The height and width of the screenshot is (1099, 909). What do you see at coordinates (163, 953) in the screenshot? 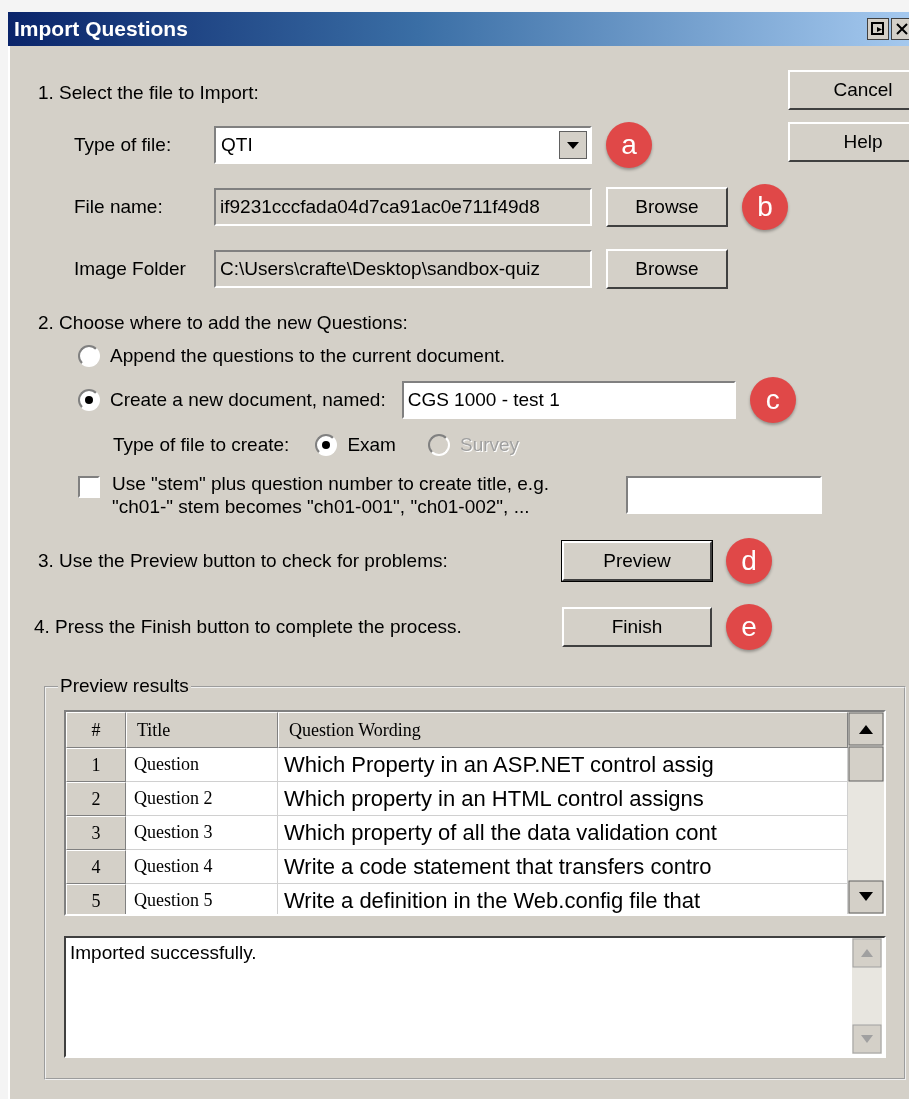
I see `log-message: Imported successfully.` at bounding box center [163, 953].